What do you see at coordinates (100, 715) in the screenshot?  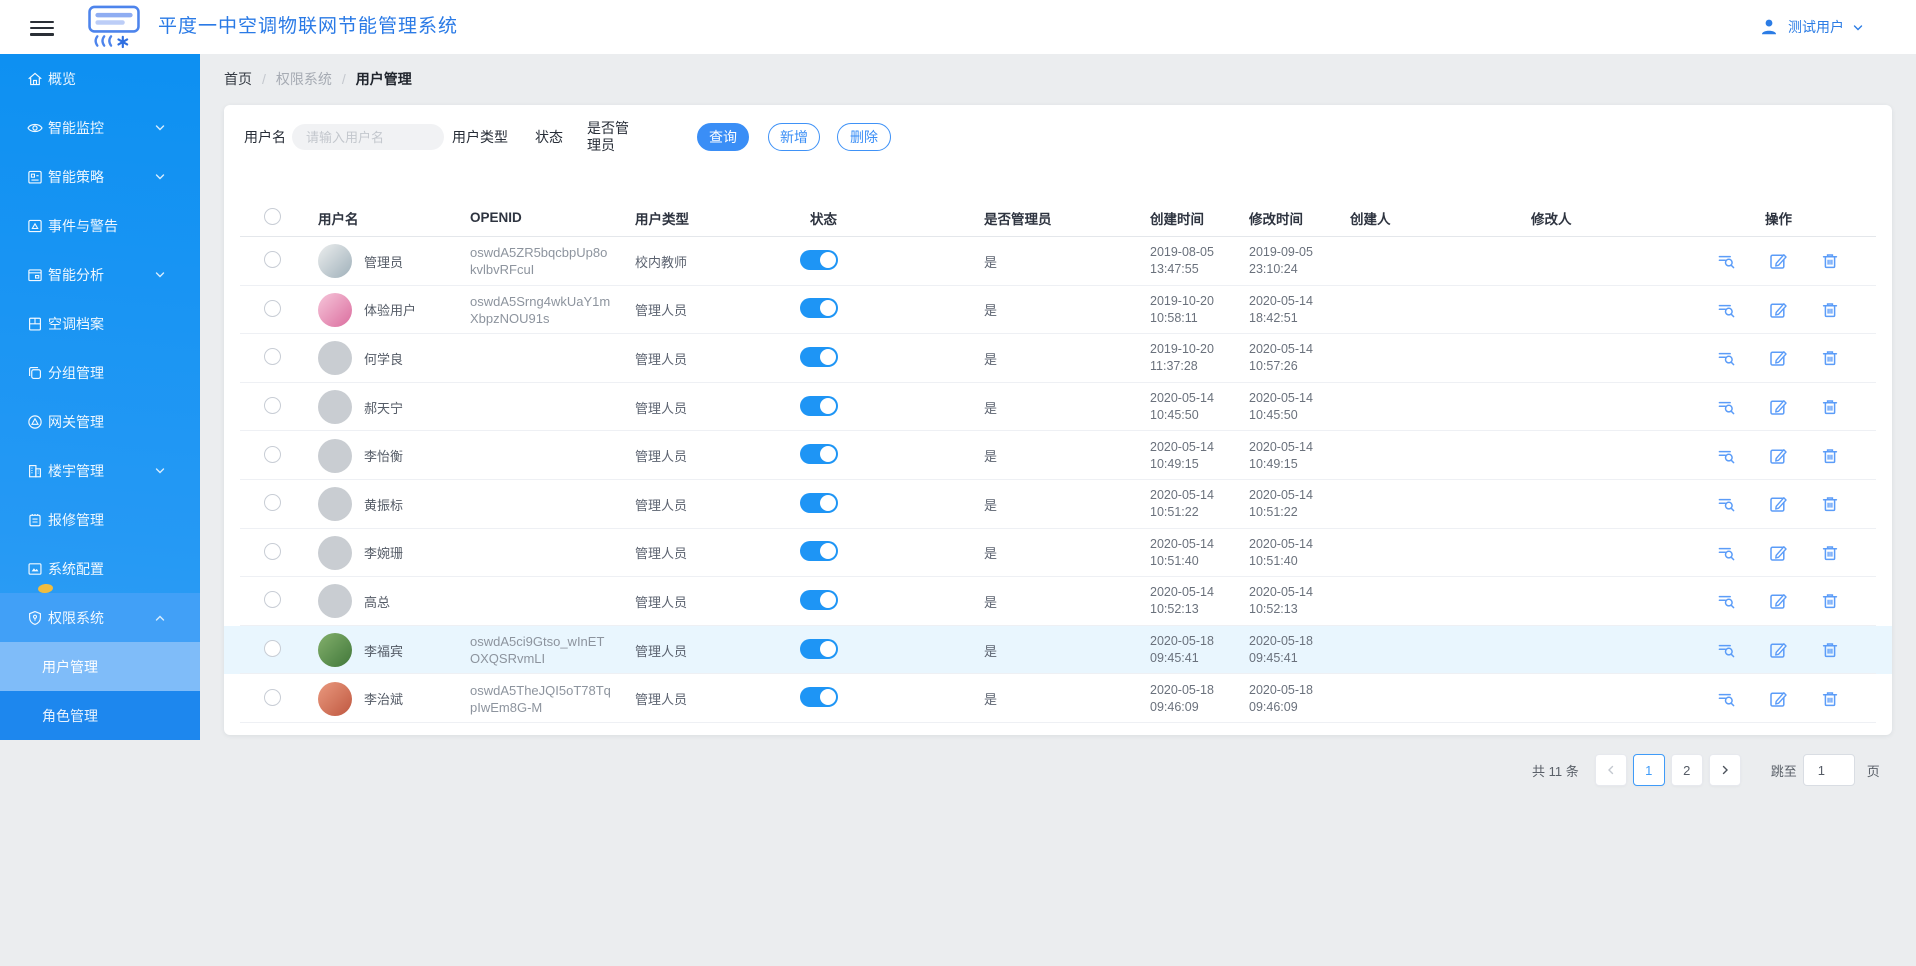 I see `sidebar-subitem: 角色管理` at bounding box center [100, 715].